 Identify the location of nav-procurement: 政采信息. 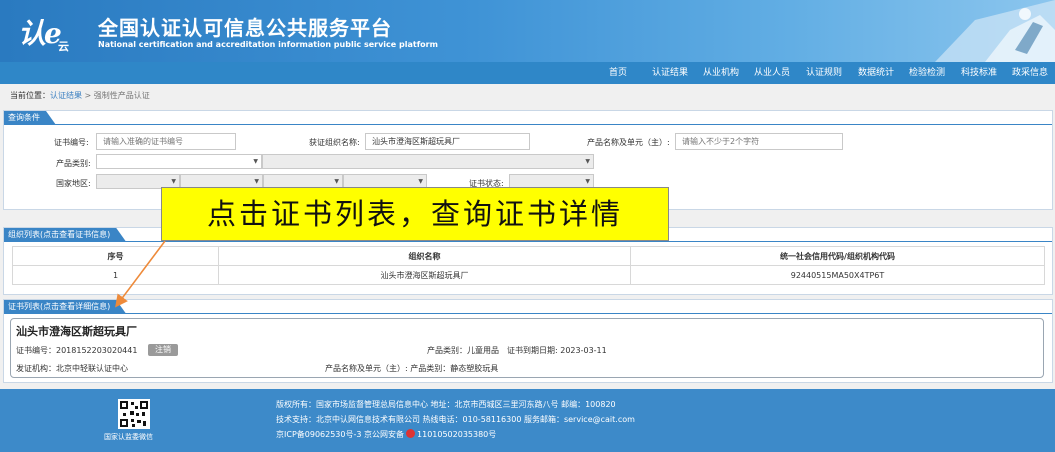
(1030, 73).